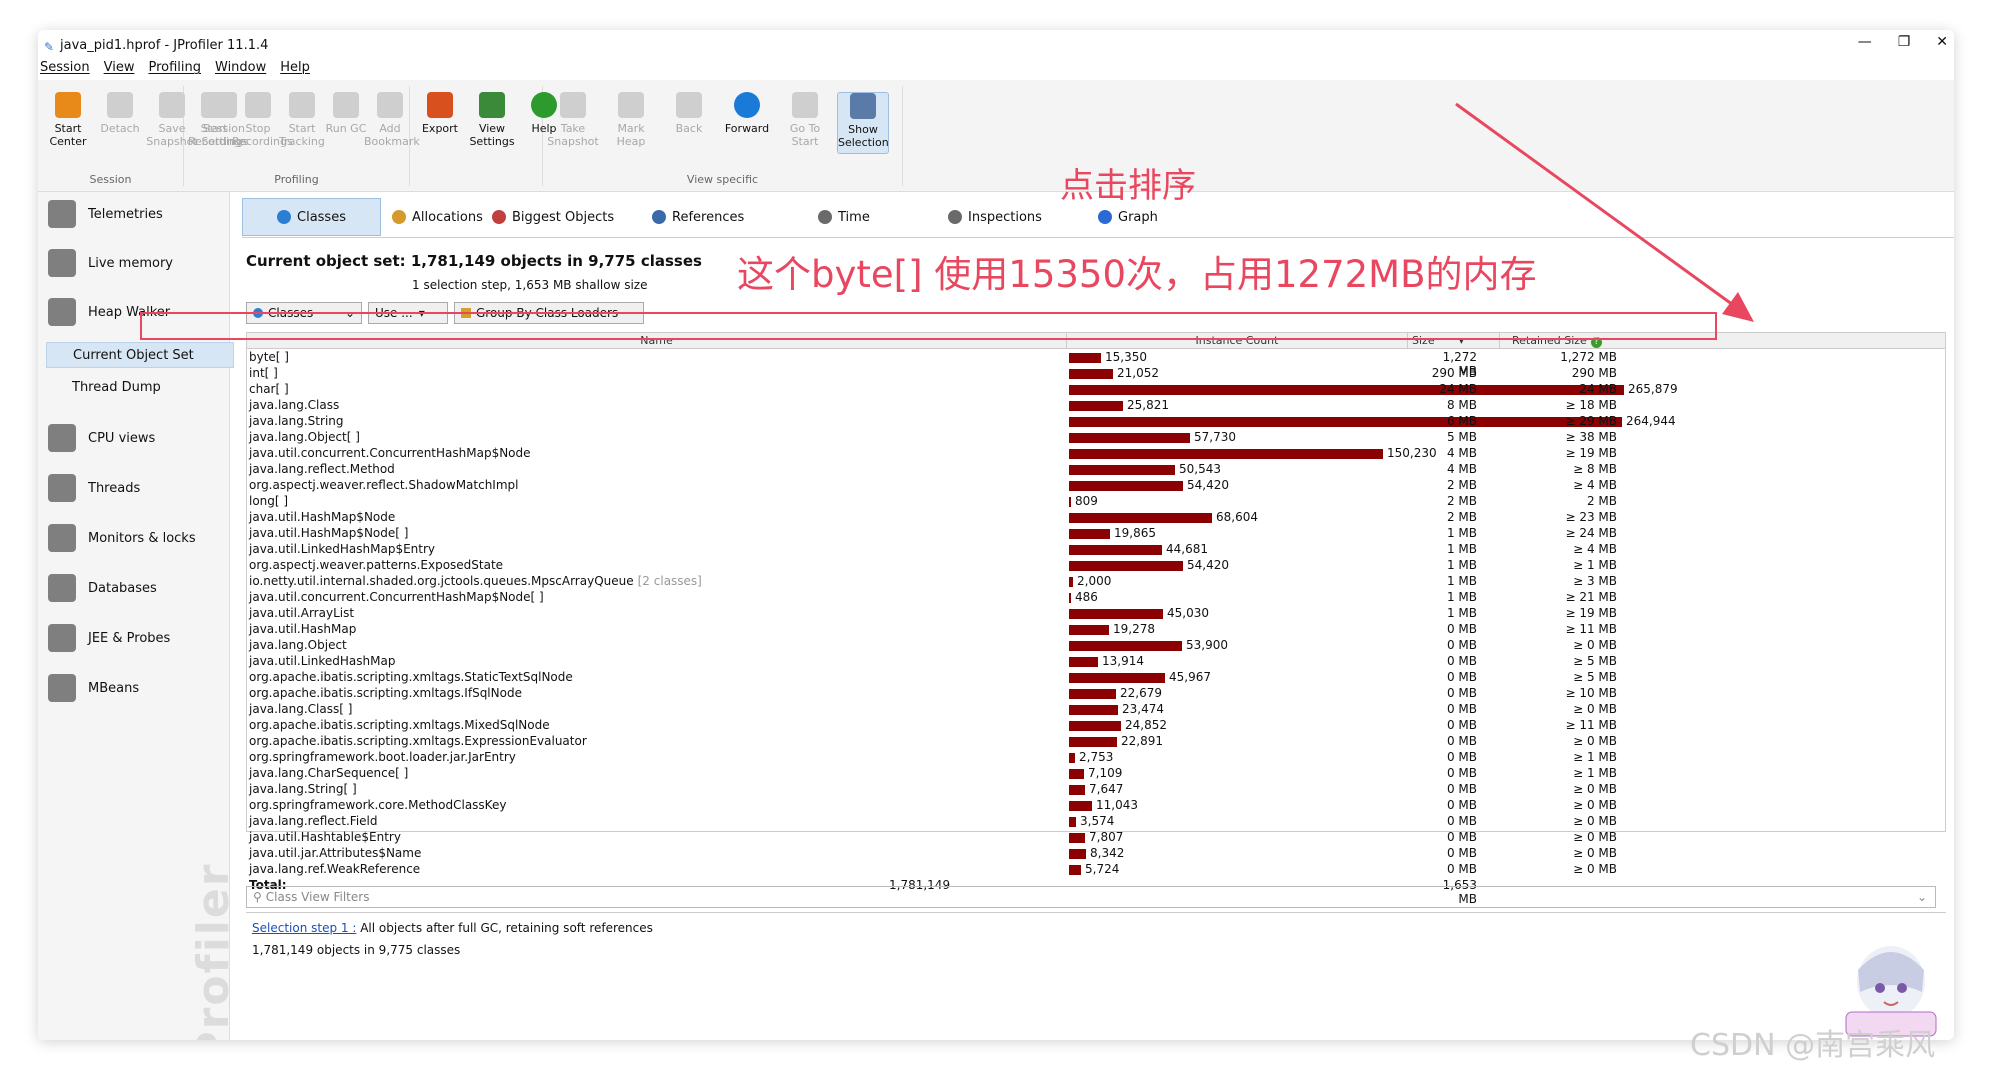 This screenshot has width=1989, height=1075. I want to click on sidebar-sub-thread-dump: Thread Dump, so click(140, 387).